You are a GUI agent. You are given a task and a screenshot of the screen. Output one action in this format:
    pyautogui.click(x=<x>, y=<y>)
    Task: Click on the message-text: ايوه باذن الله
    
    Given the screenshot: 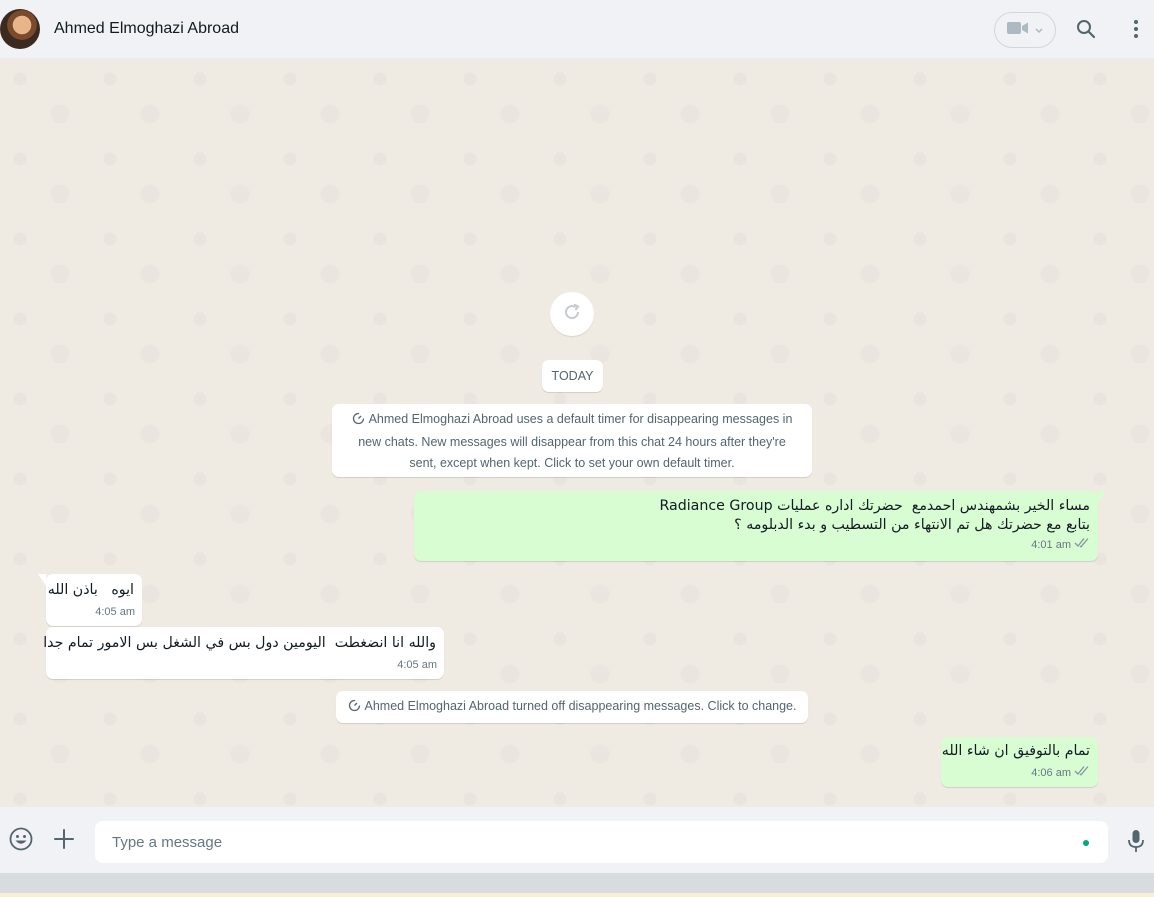 What is the action you would take?
    pyautogui.click(x=90, y=590)
    